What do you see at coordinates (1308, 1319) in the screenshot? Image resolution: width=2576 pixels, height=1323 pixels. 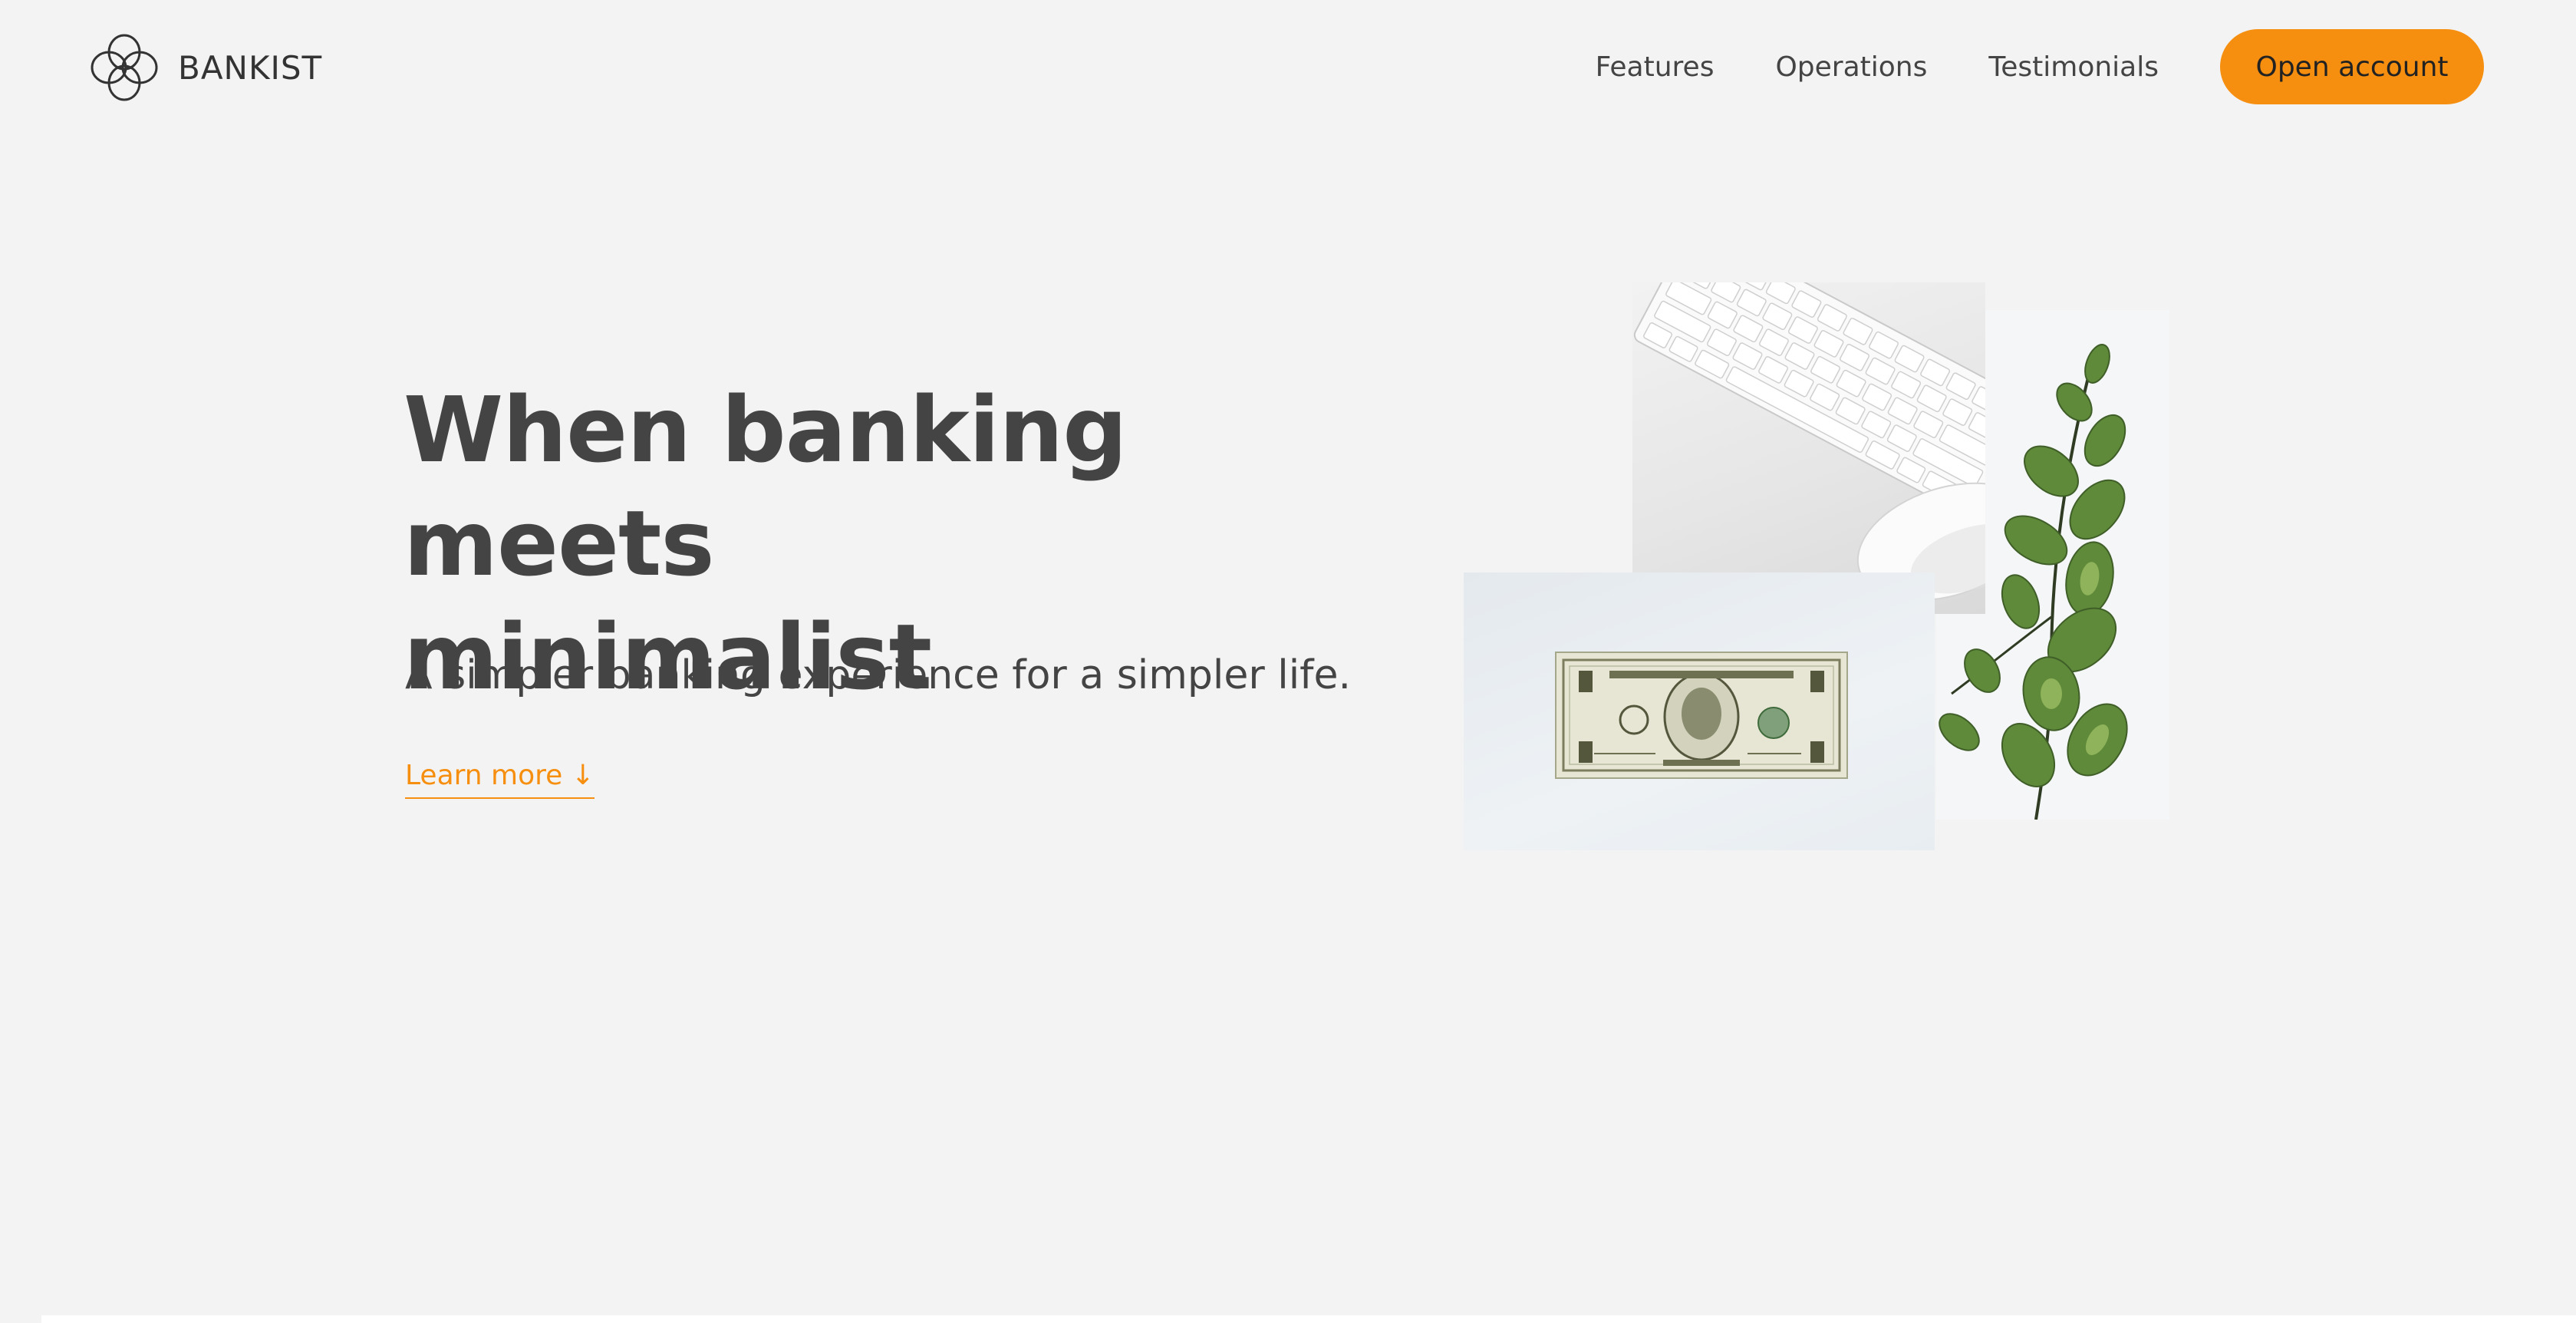 I see `next-section-edge` at bounding box center [1308, 1319].